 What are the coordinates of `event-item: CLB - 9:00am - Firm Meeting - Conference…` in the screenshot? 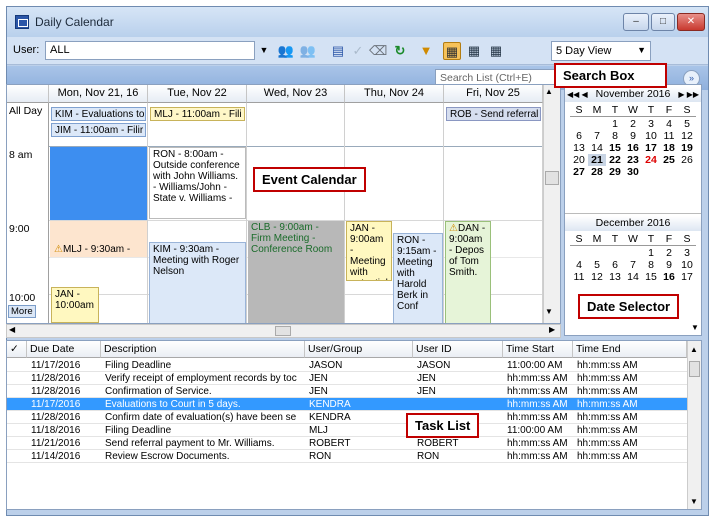 It's located at (296, 272).